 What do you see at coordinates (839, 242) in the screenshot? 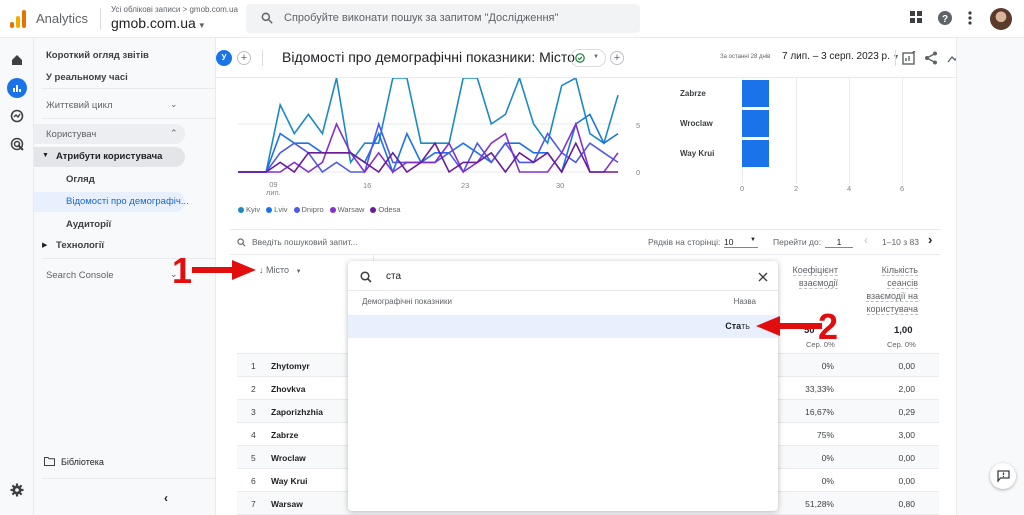
I see `goto-page-input: 1` at bounding box center [839, 242].